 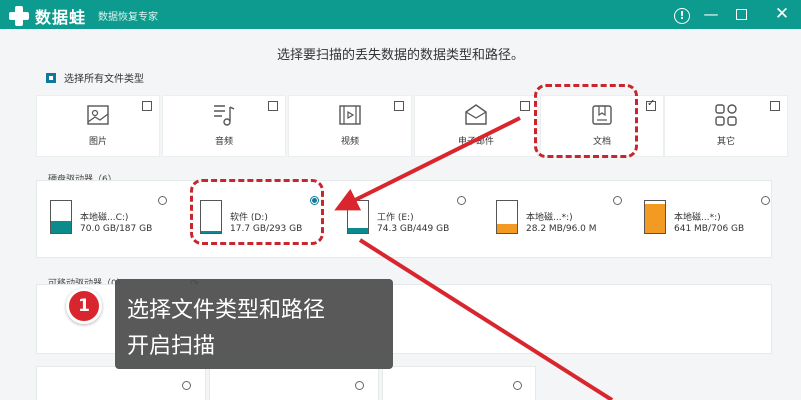 What do you see at coordinates (427, 163) in the screenshot?
I see `arrow-to-drive` at bounding box center [427, 163].